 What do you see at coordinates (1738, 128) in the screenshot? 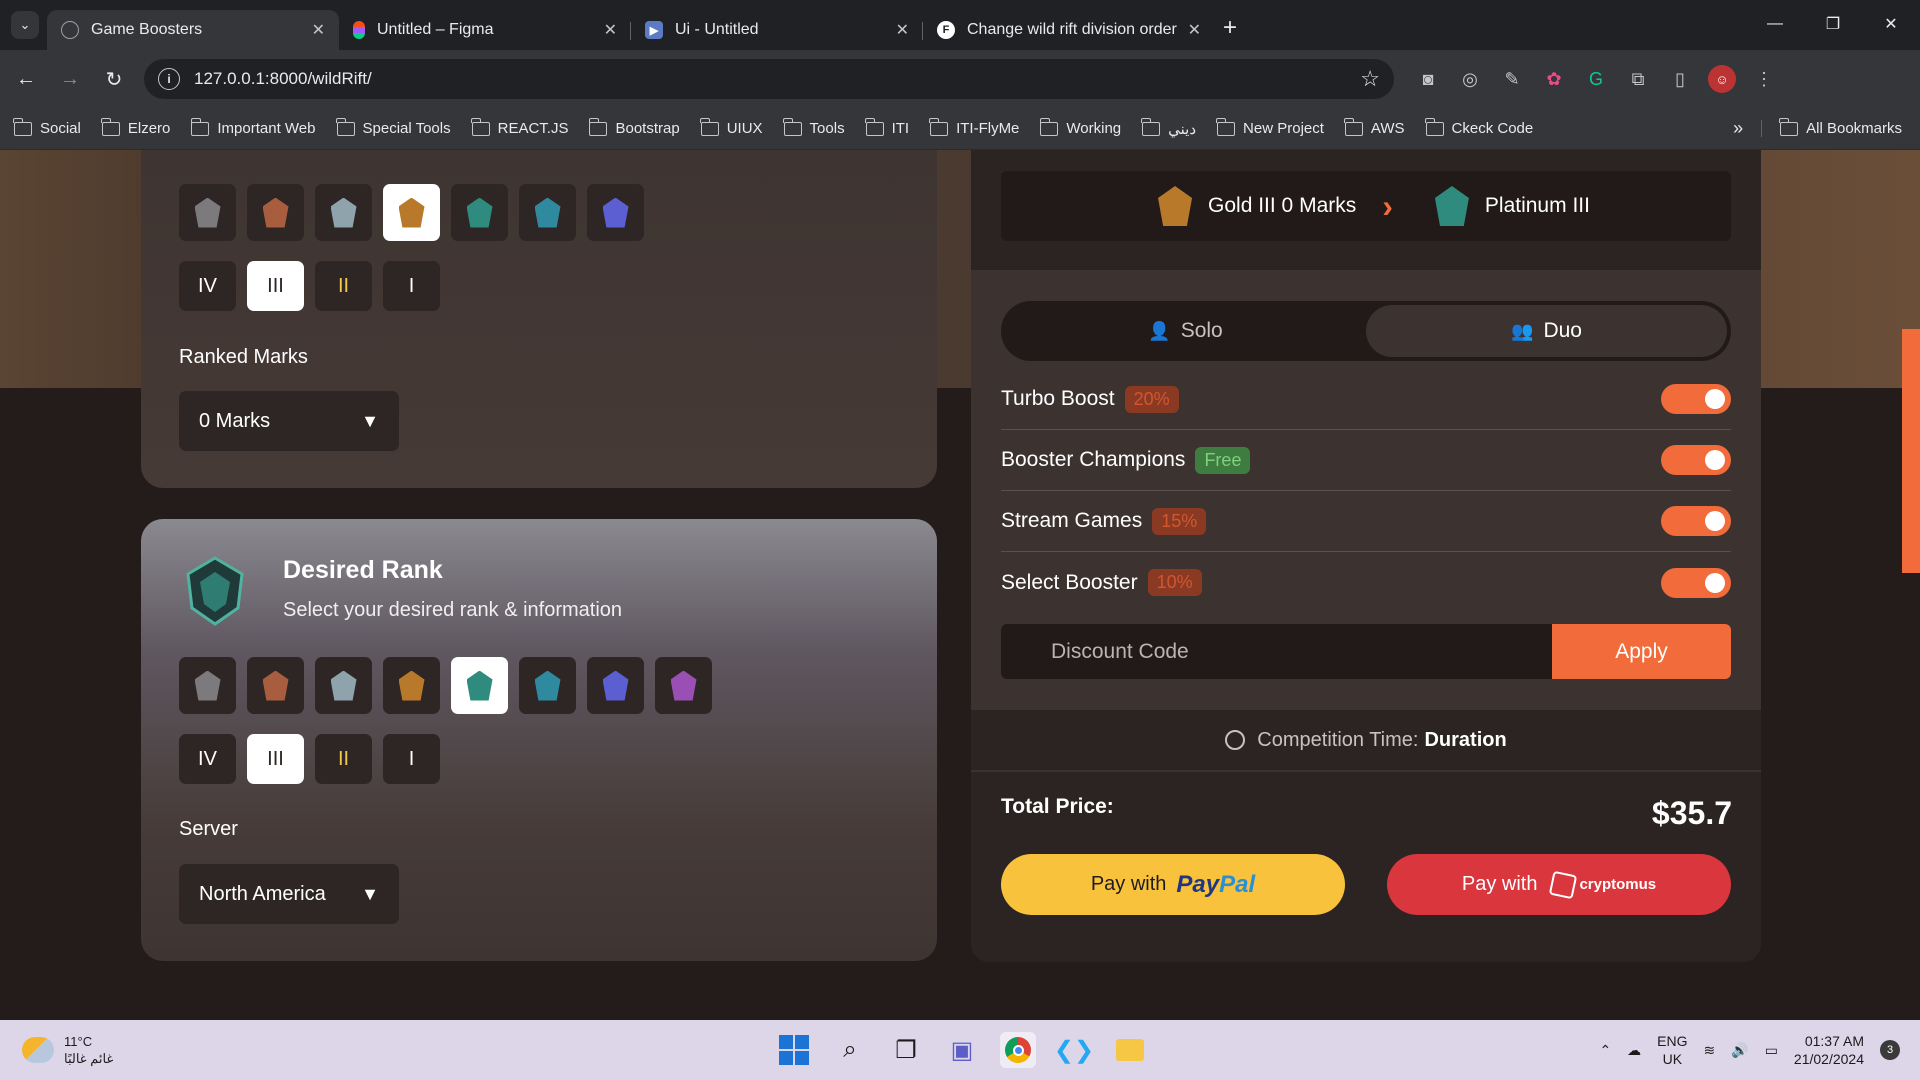
I see `more-bookmarks-icon: »` at bounding box center [1738, 128].